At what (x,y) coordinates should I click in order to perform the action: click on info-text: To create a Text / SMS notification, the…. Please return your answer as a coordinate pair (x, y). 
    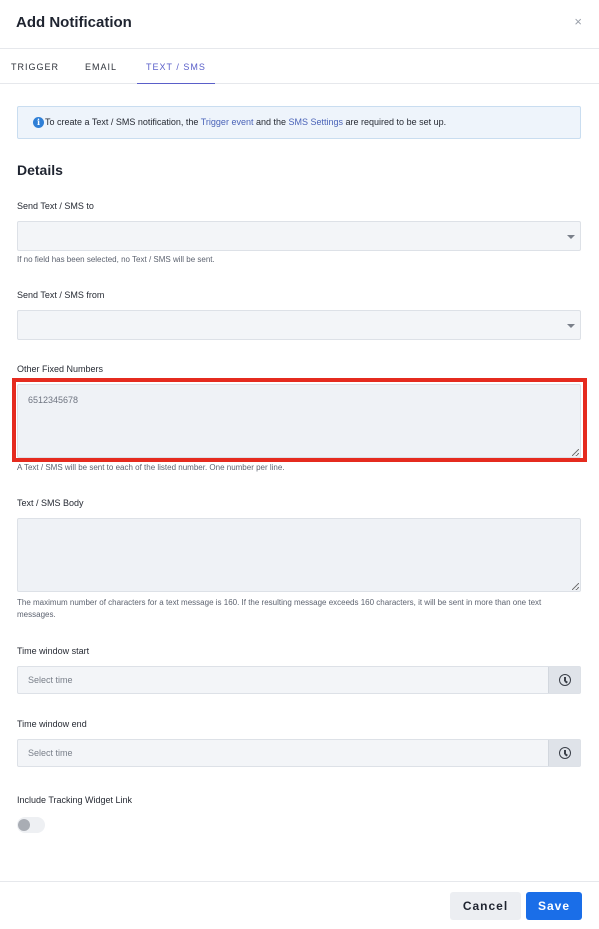
    Looking at the image, I should click on (238, 122).